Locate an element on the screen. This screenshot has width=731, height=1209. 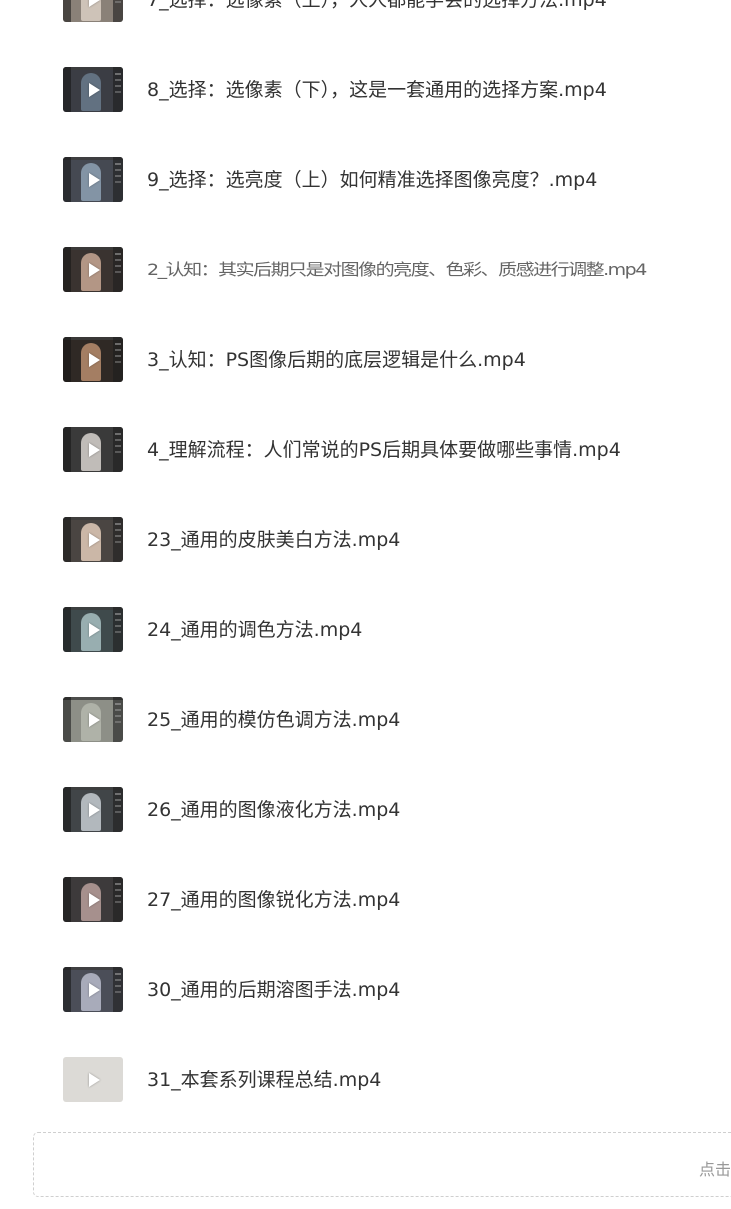
file-name: 9_选择：选亮度（上）如何精准选择图像亮度？.mp4 is located at coordinates (372, 180).